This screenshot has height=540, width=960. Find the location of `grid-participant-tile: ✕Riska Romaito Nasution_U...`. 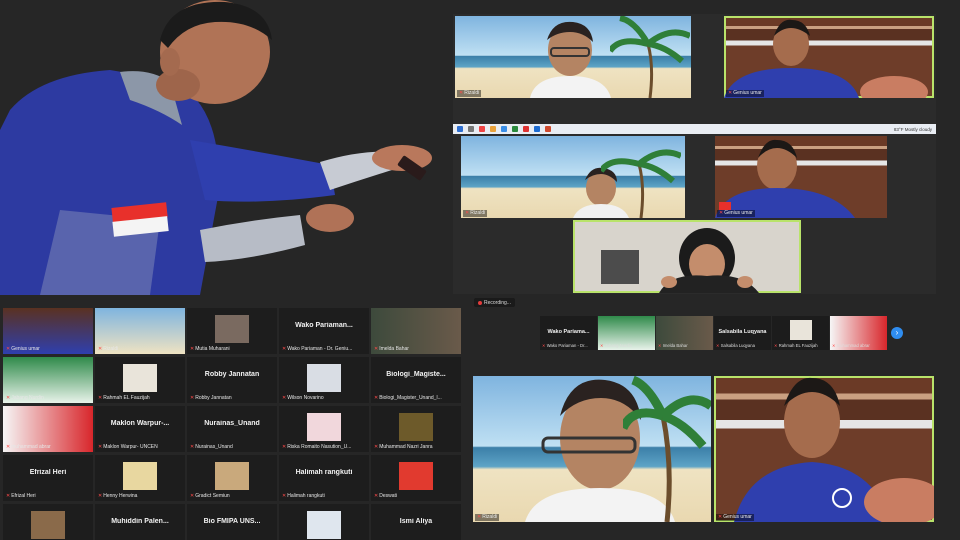

grid-participant-tile: ✕Riska Romaito Nasution_U... is located at coordinates (324, 429).